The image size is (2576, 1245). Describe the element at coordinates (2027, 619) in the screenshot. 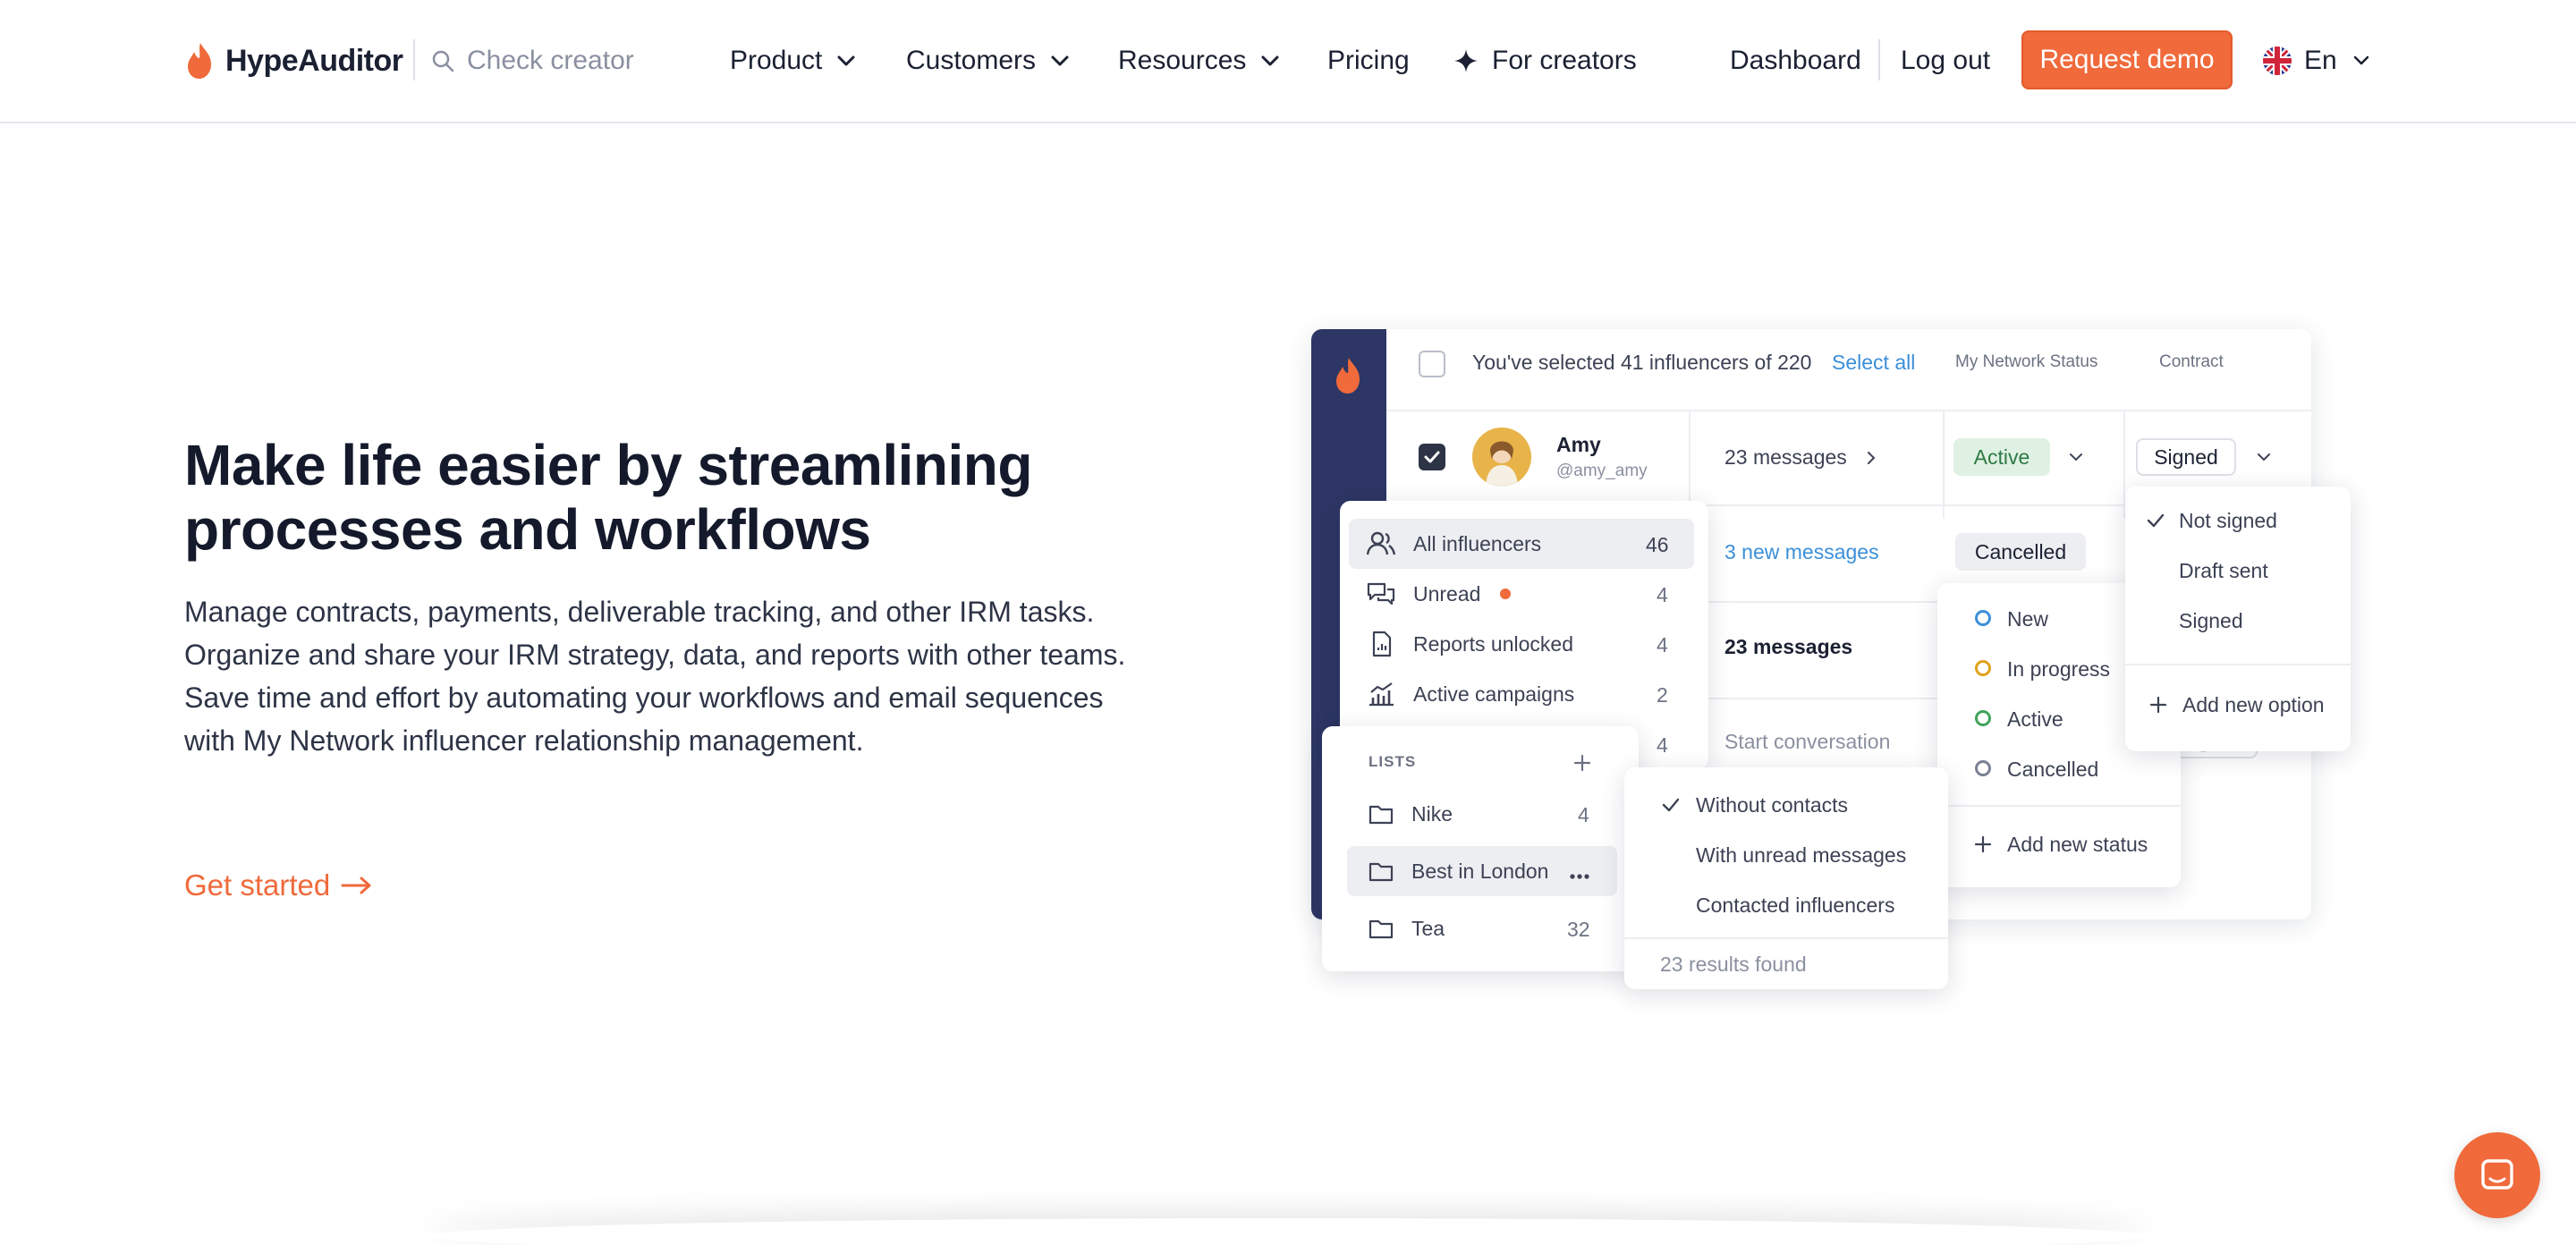

I see `status-option-new: New` at that location.